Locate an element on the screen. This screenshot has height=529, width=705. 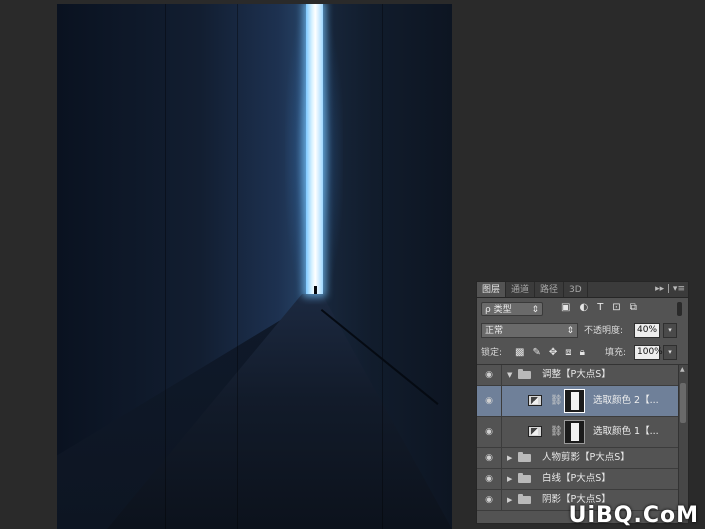
blend-mode-value: 正常 is located at coordinates (494, 331).